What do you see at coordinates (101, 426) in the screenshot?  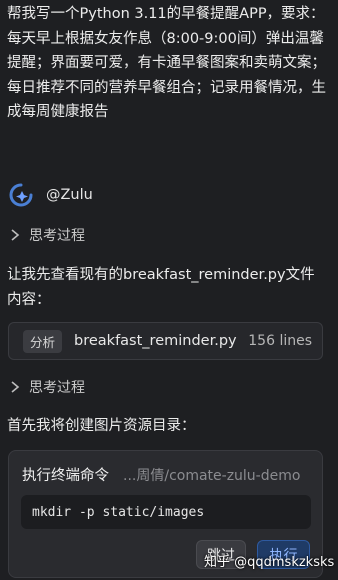 I see `assistant-message-create-dir: 首先我将创建图片资源目录：` at bounding box center [101, 426].